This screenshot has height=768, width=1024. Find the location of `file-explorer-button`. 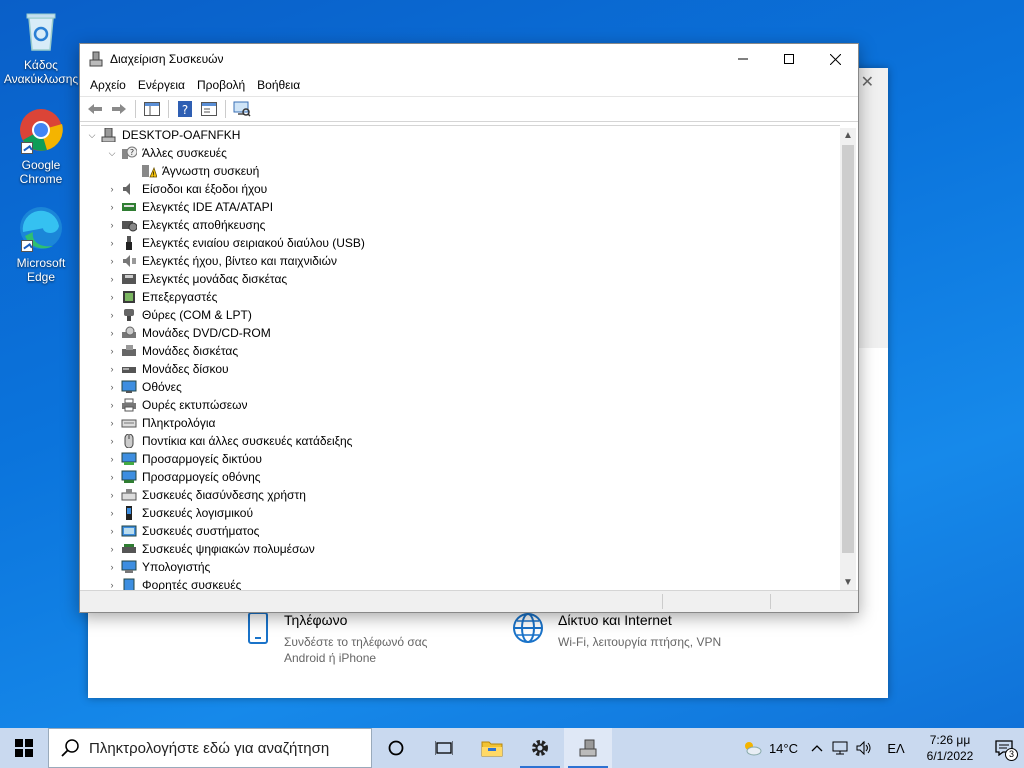

file-explorer-button is located at coordinates (492, 748).